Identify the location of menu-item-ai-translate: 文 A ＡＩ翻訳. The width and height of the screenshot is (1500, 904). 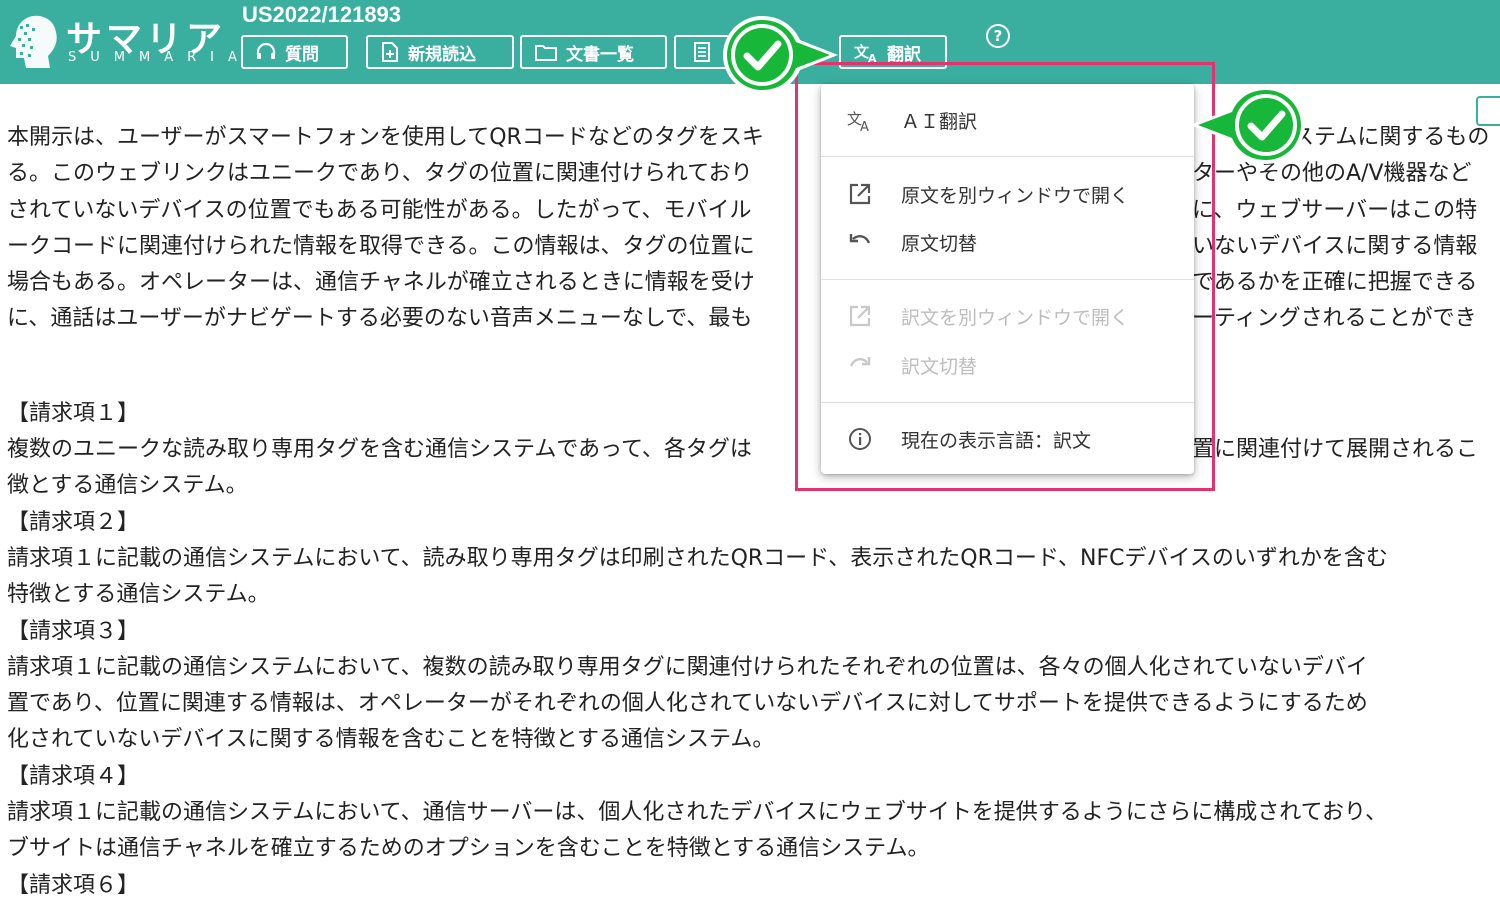
(1007, 119).